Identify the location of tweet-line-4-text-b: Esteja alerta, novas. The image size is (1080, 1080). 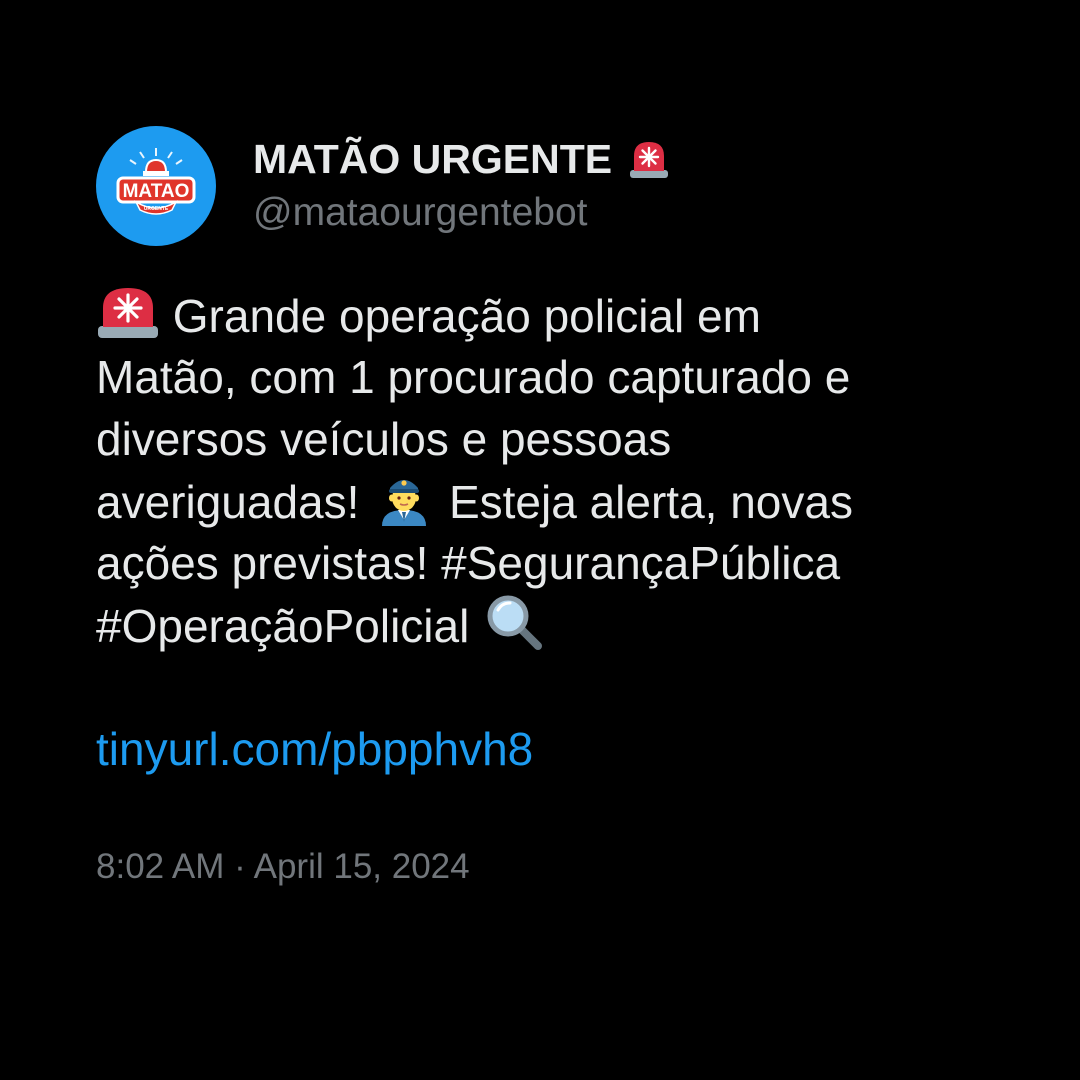
(650, 502).